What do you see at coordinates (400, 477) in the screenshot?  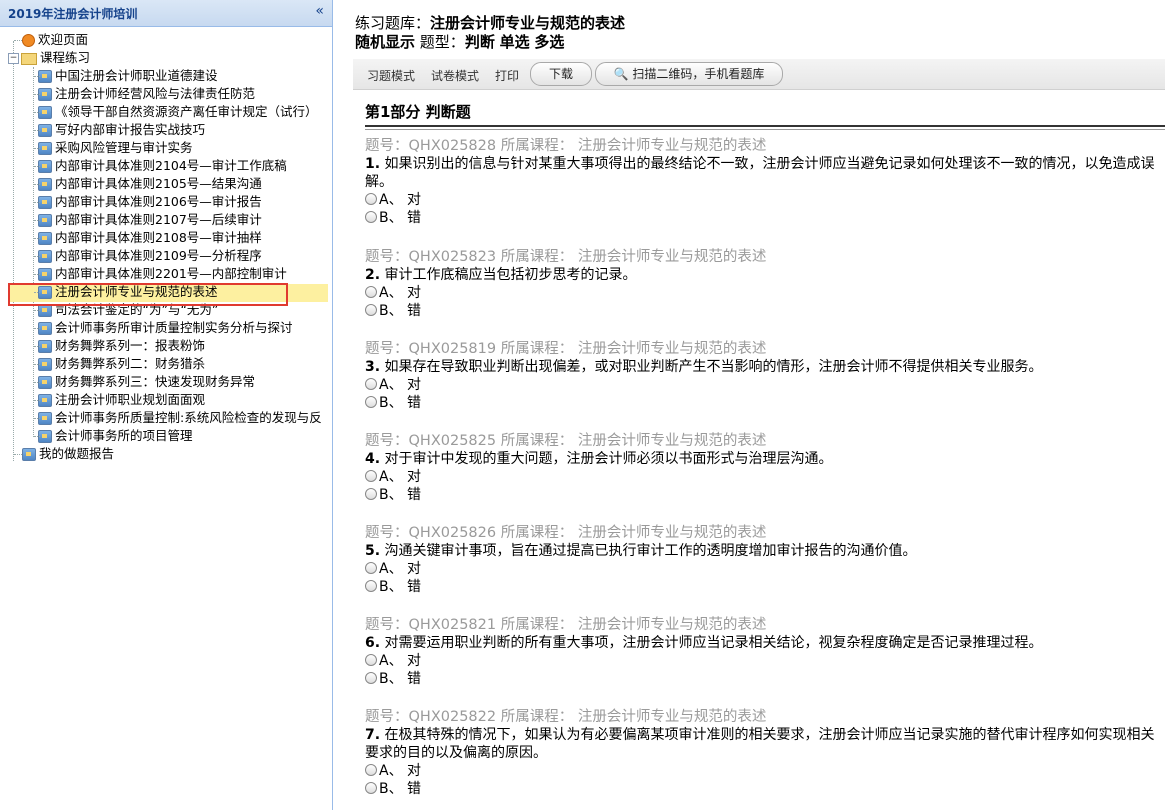 I see `option-label: A、 对` at bounding box center [400, 477].